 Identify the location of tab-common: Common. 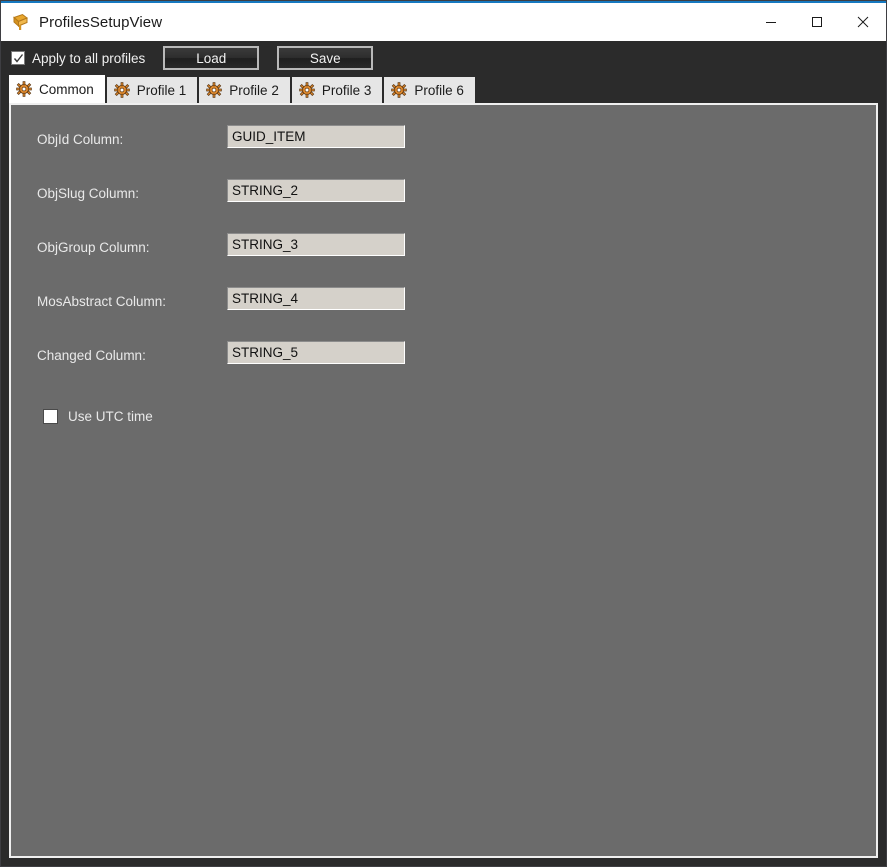
(57, 89).